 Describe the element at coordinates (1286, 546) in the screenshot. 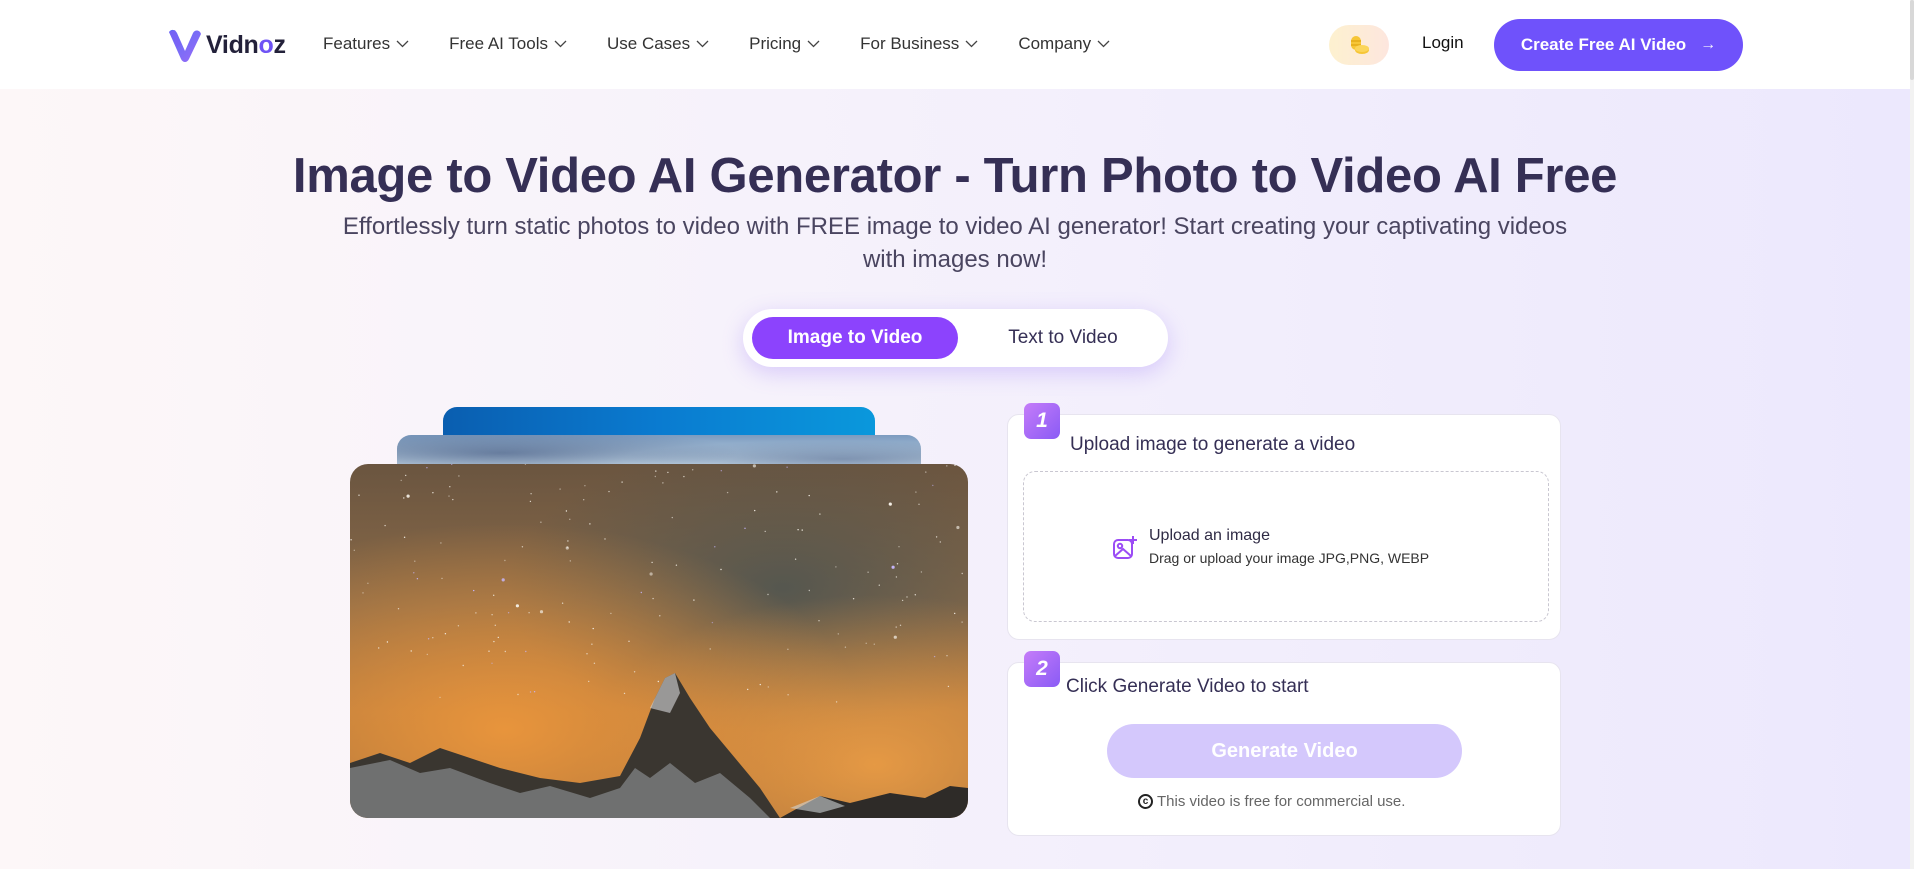

I see `image-upload-dropzone` at that location.